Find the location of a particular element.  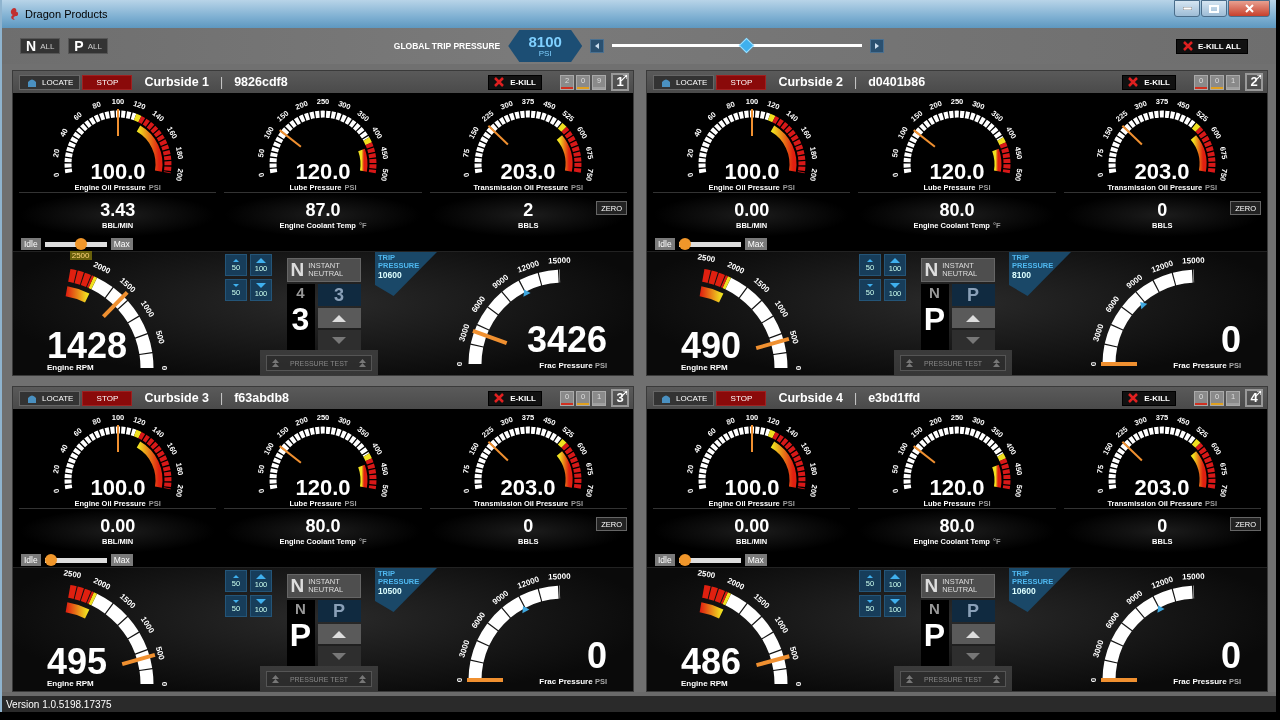

decrease-button is located at coordinates (597, 46).